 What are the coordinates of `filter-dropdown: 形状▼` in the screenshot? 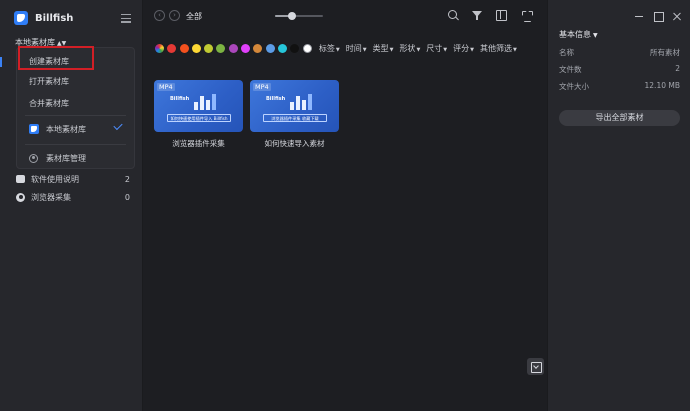 It's located at (409, 48).